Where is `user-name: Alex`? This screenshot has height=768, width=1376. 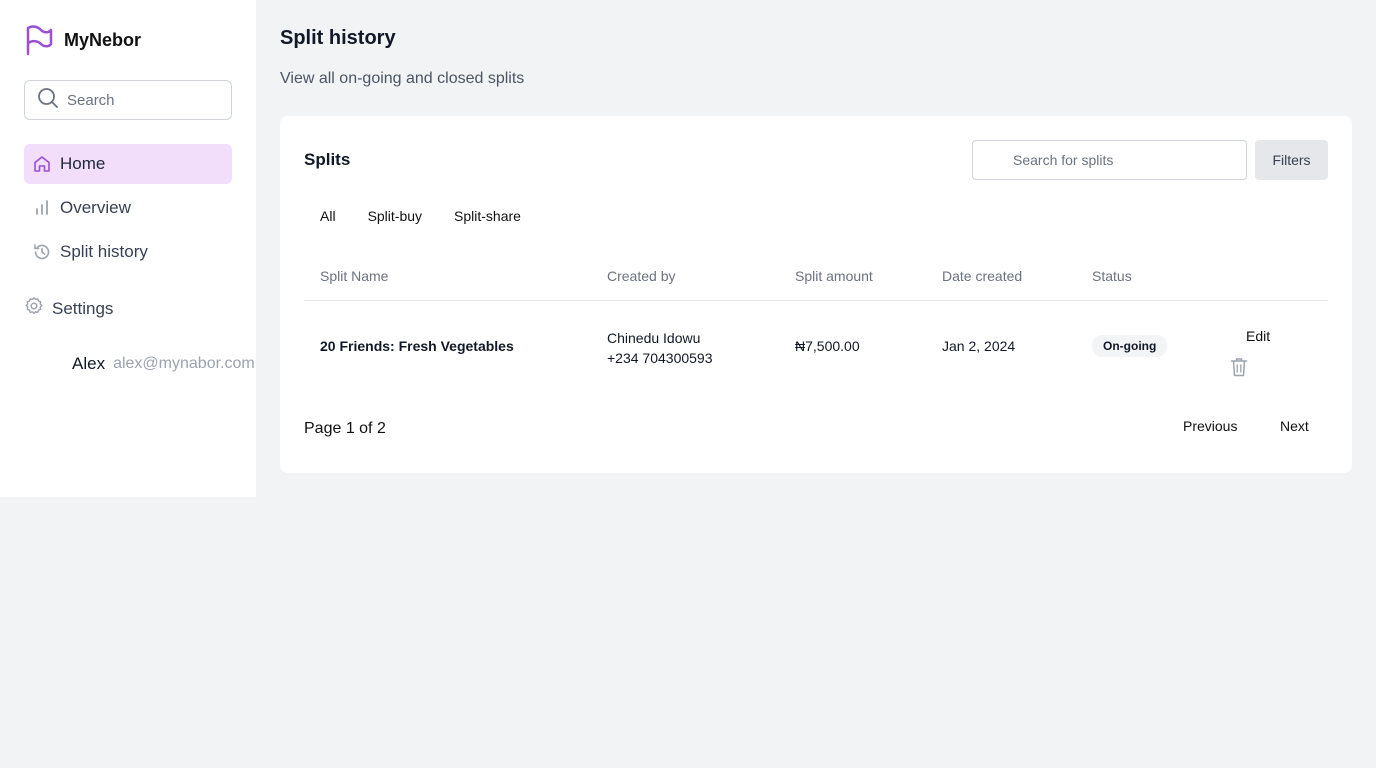
user-name: Alex is located at coordinates (89, 363).